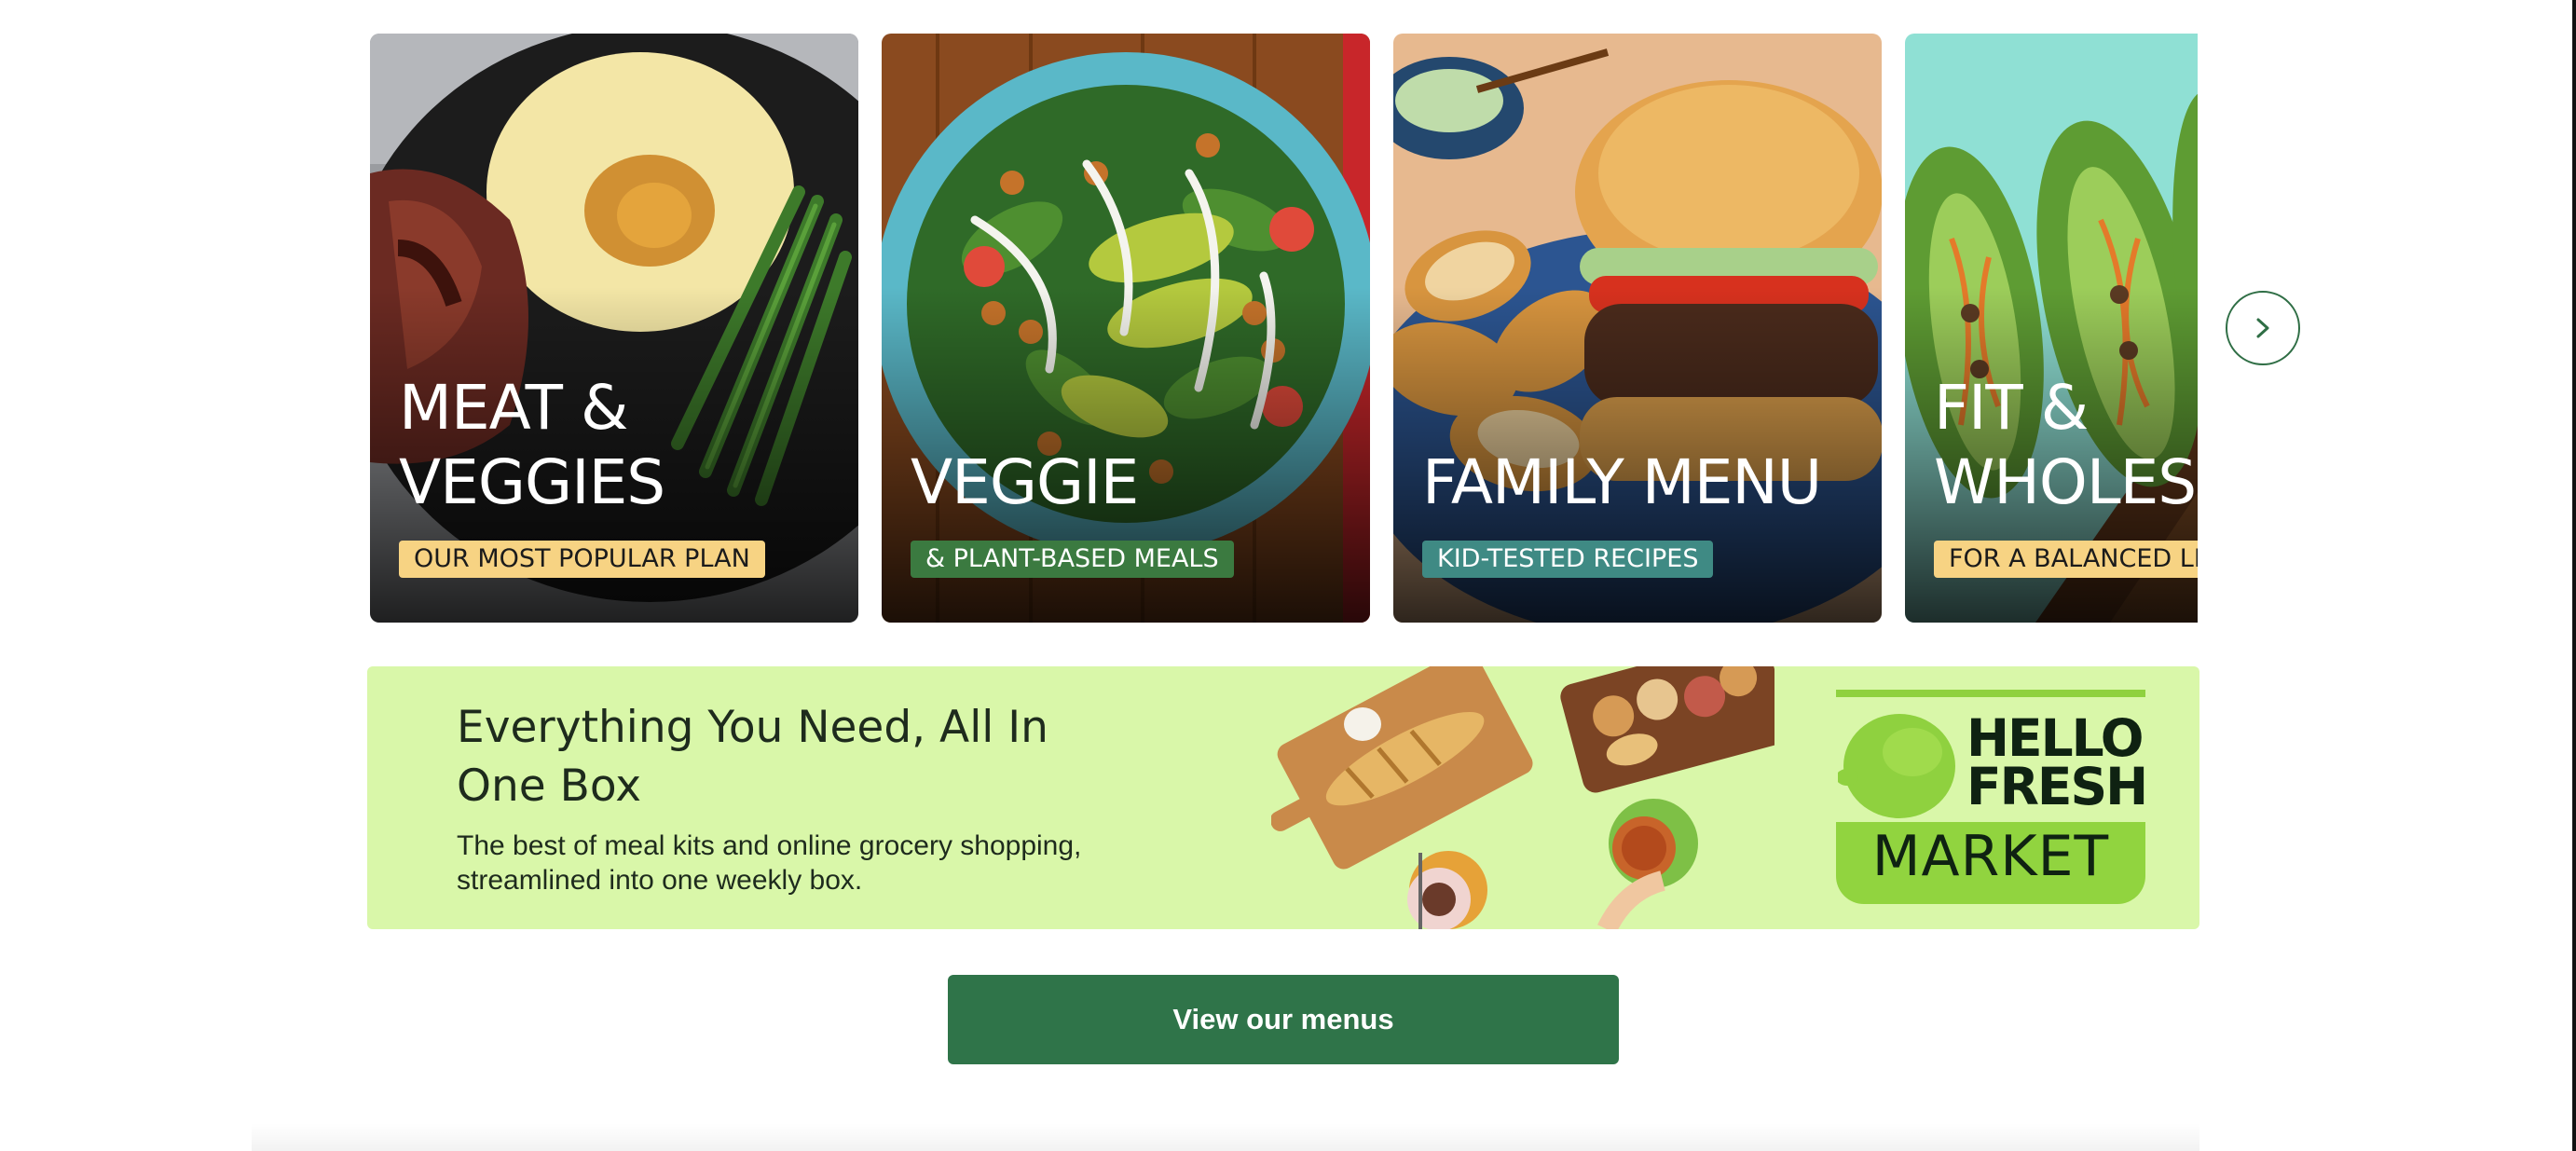 This screenshot has height=1151, width=2576. What do you see at coordinates (1896, 766) in the screenshot?
I see `lime-icon` at bounding box center [1896, 766].